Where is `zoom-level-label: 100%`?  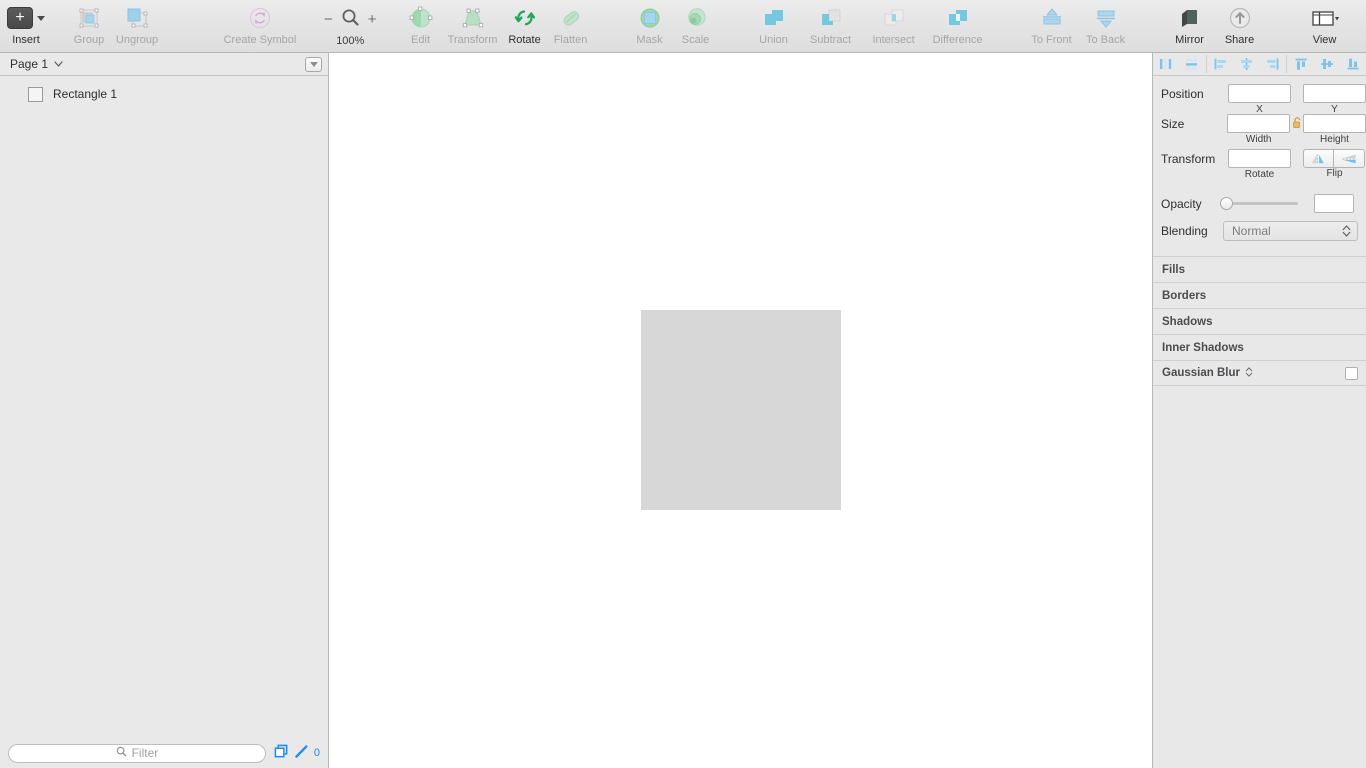
zoom-level-label: 100% is located at coordinates (350, 41).